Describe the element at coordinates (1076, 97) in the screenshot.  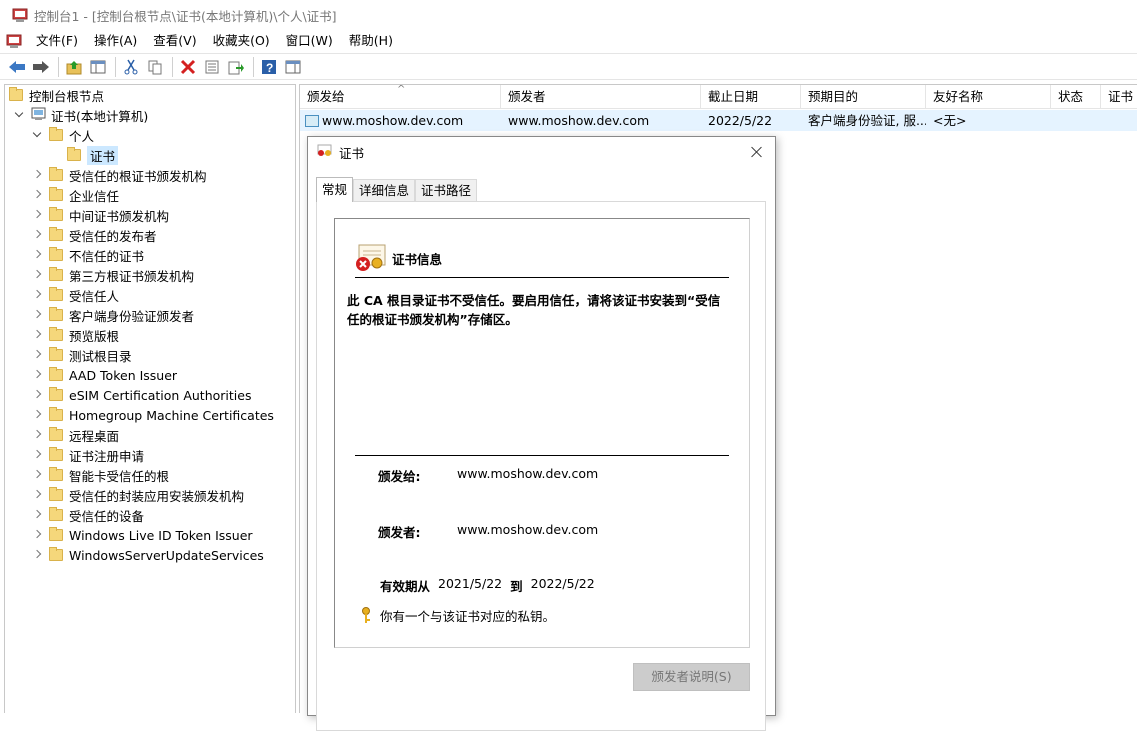
I see `column-status: 状态` at that location.